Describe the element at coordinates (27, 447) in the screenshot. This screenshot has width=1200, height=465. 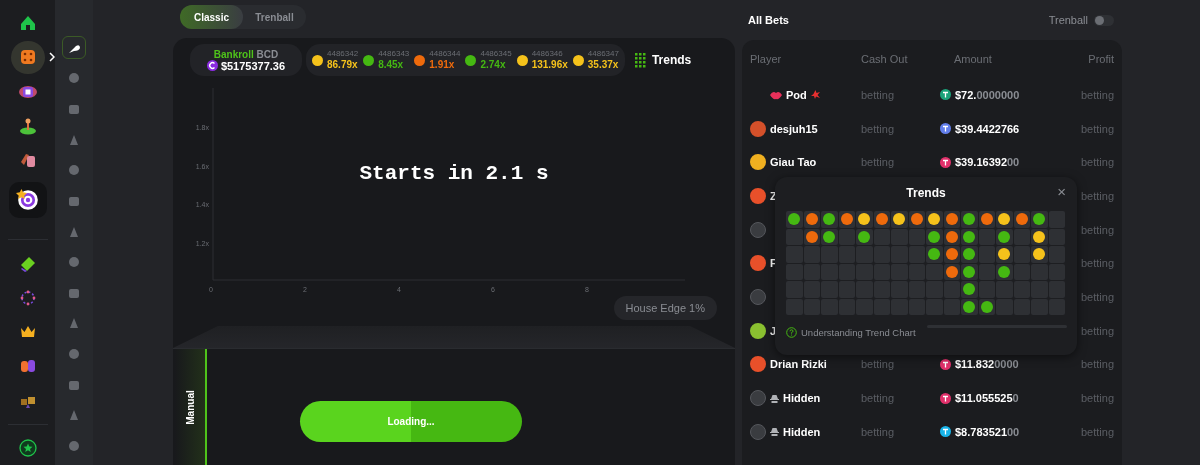
I see `star-badge-icon` at that location.